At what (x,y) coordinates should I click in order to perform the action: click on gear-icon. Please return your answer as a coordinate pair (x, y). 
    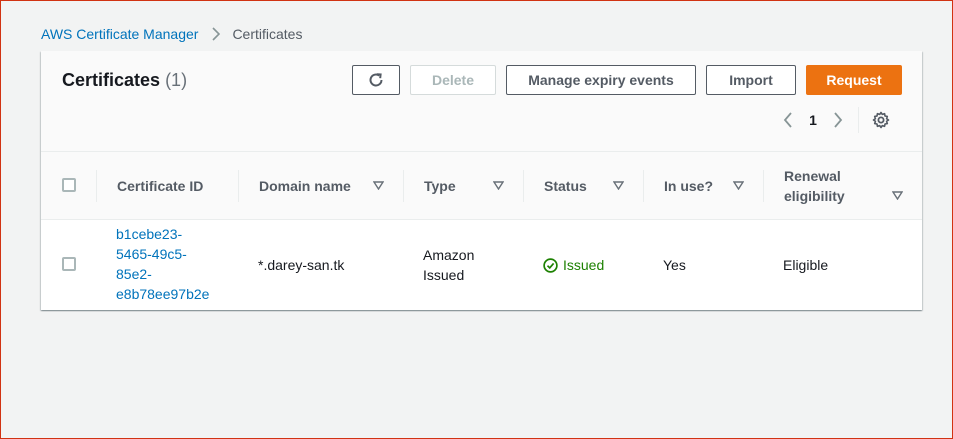
    Looking at the image, I should click on (881, 120).